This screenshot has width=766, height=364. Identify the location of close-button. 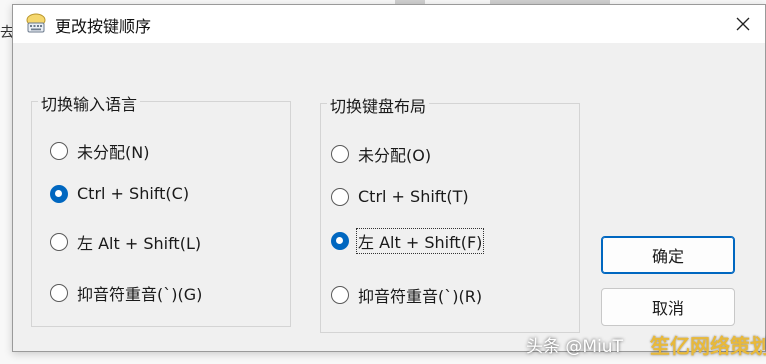
(743, 24).